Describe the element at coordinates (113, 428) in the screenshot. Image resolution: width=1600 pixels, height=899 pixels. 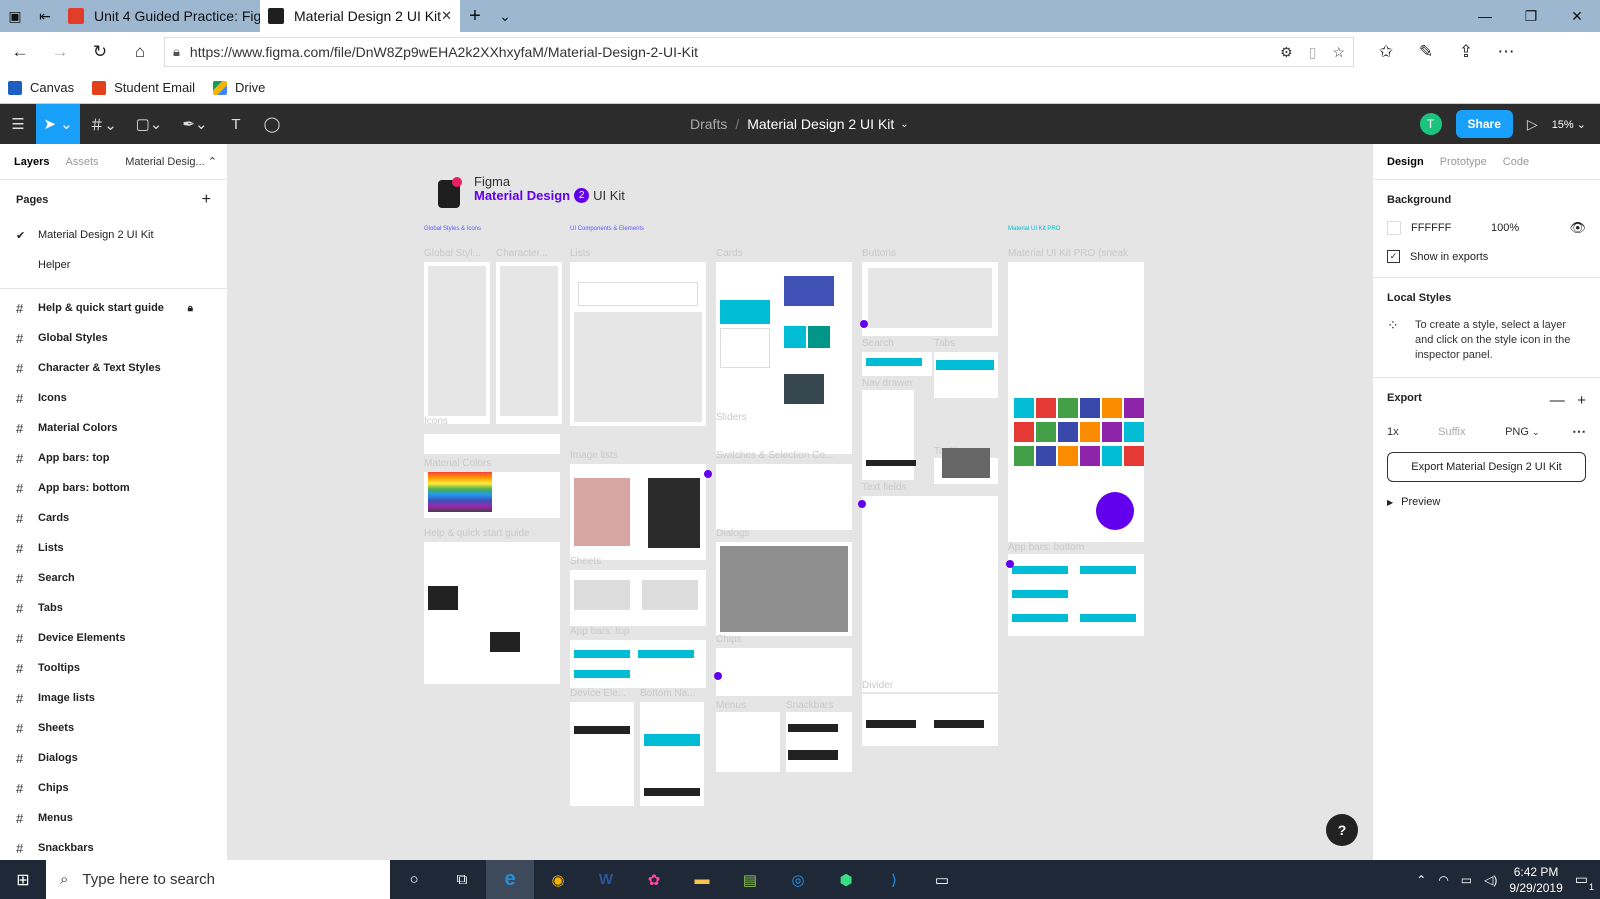
I see `layer-item: # Material Colors` at that location.